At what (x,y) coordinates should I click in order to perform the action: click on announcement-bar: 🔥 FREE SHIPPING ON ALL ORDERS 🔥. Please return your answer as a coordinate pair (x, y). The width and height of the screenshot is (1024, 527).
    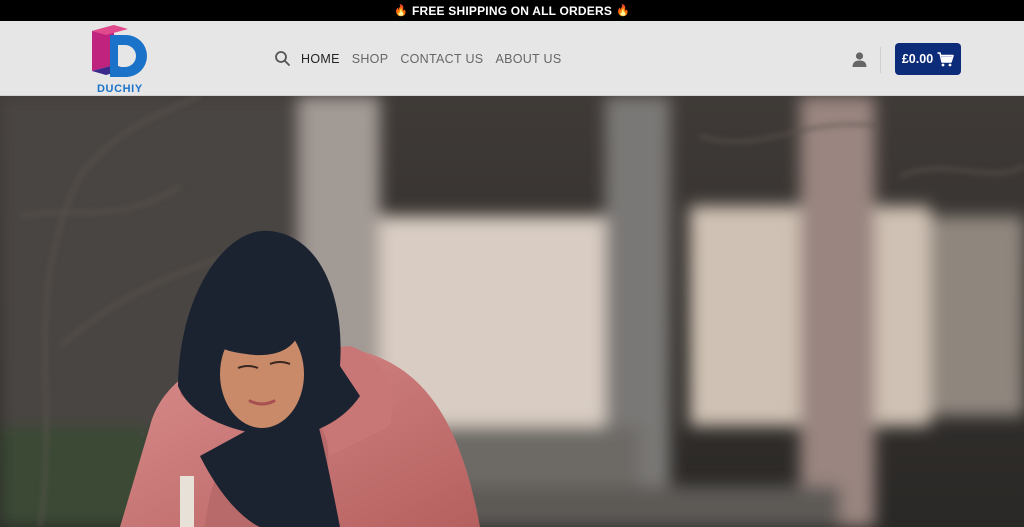
    Looking at the image, I should click on (512, 10).